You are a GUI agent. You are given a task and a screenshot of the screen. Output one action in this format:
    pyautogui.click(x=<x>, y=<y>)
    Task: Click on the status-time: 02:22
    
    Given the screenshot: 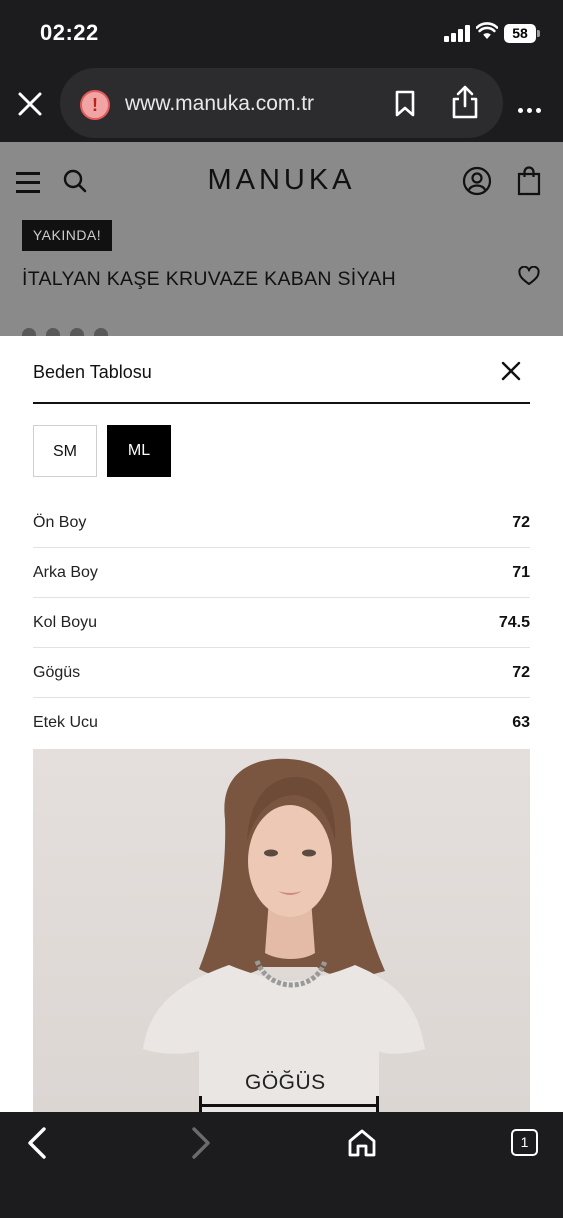 What is the action you would take?
    pyautogui.click(x=69, y=32)
    